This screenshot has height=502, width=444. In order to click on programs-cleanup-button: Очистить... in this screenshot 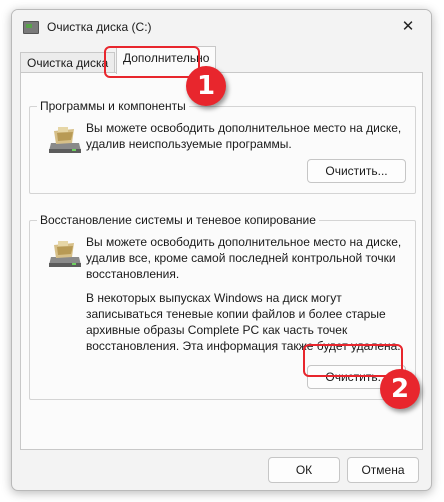, I will do `click(356, 171)`.